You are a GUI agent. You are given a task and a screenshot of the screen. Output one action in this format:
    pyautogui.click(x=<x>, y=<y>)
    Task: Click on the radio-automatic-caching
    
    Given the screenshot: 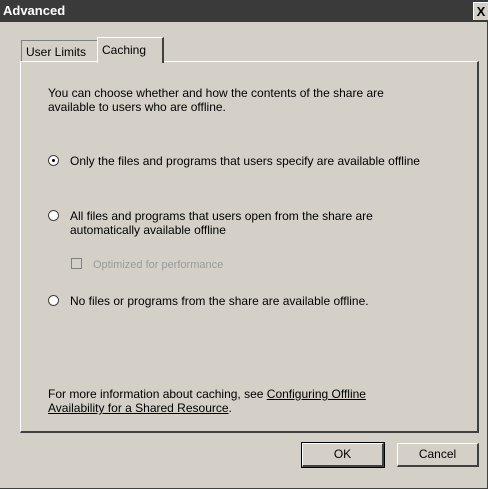 What is the action you would take?
    pyautogui.click(x=53, y=215)
    